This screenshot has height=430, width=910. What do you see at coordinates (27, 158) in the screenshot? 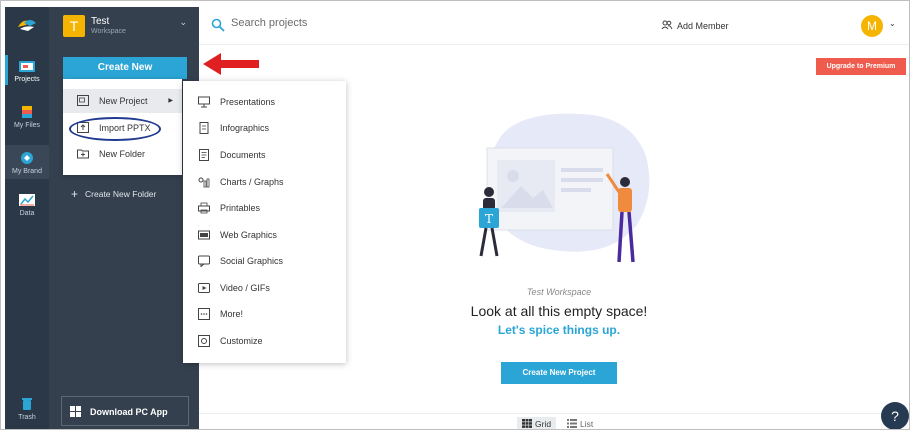
I see `brand-icon` at bounding box center [27, 158].